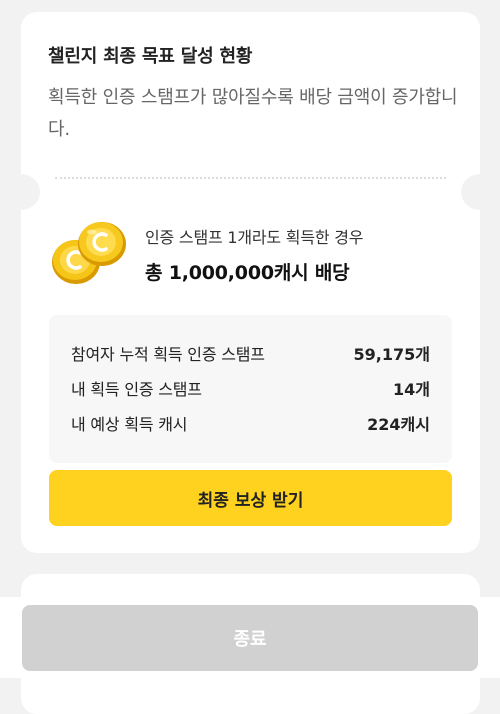  I want to click on stat-label: 내 예상 획득 캐시, so click(129, 424).